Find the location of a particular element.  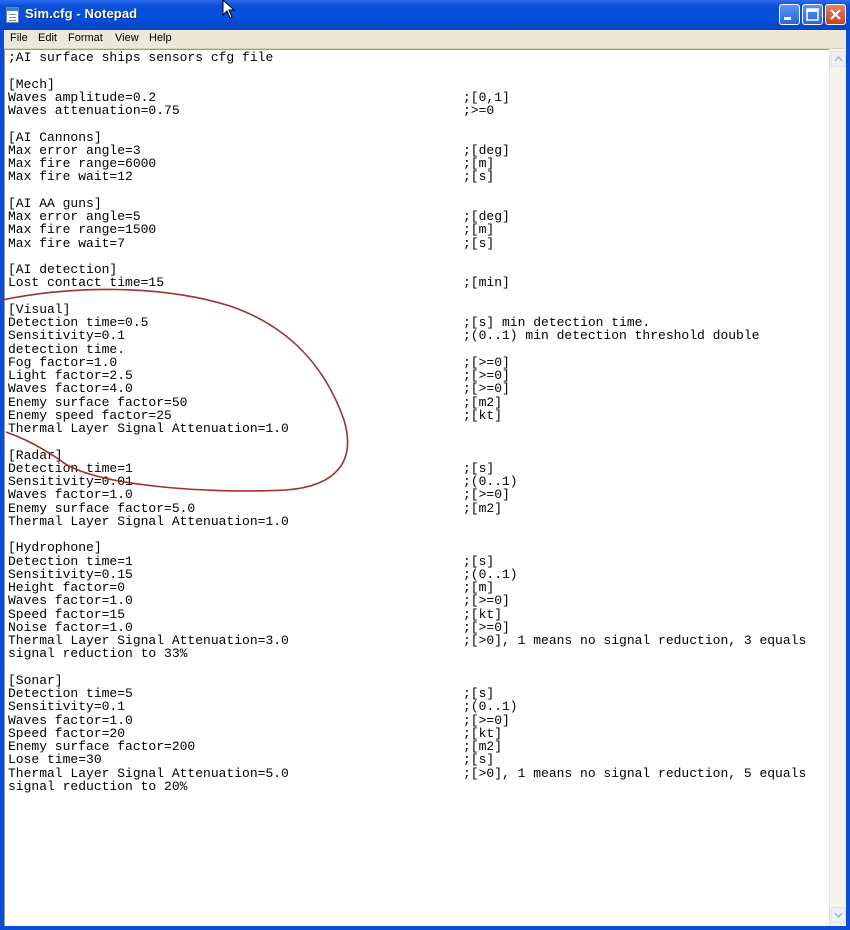

line-comment: ;(0..1) min detection threshold double is located at coordinates (611, 336).